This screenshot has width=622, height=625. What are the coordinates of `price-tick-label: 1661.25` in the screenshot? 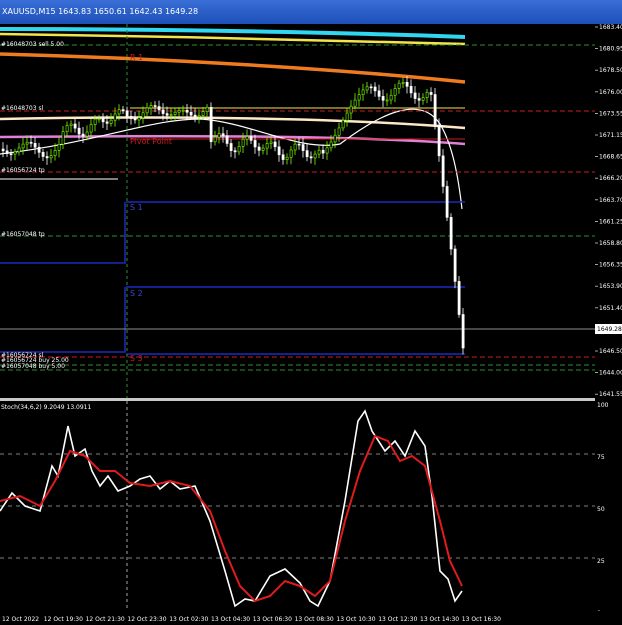 It's located at (610, 221).